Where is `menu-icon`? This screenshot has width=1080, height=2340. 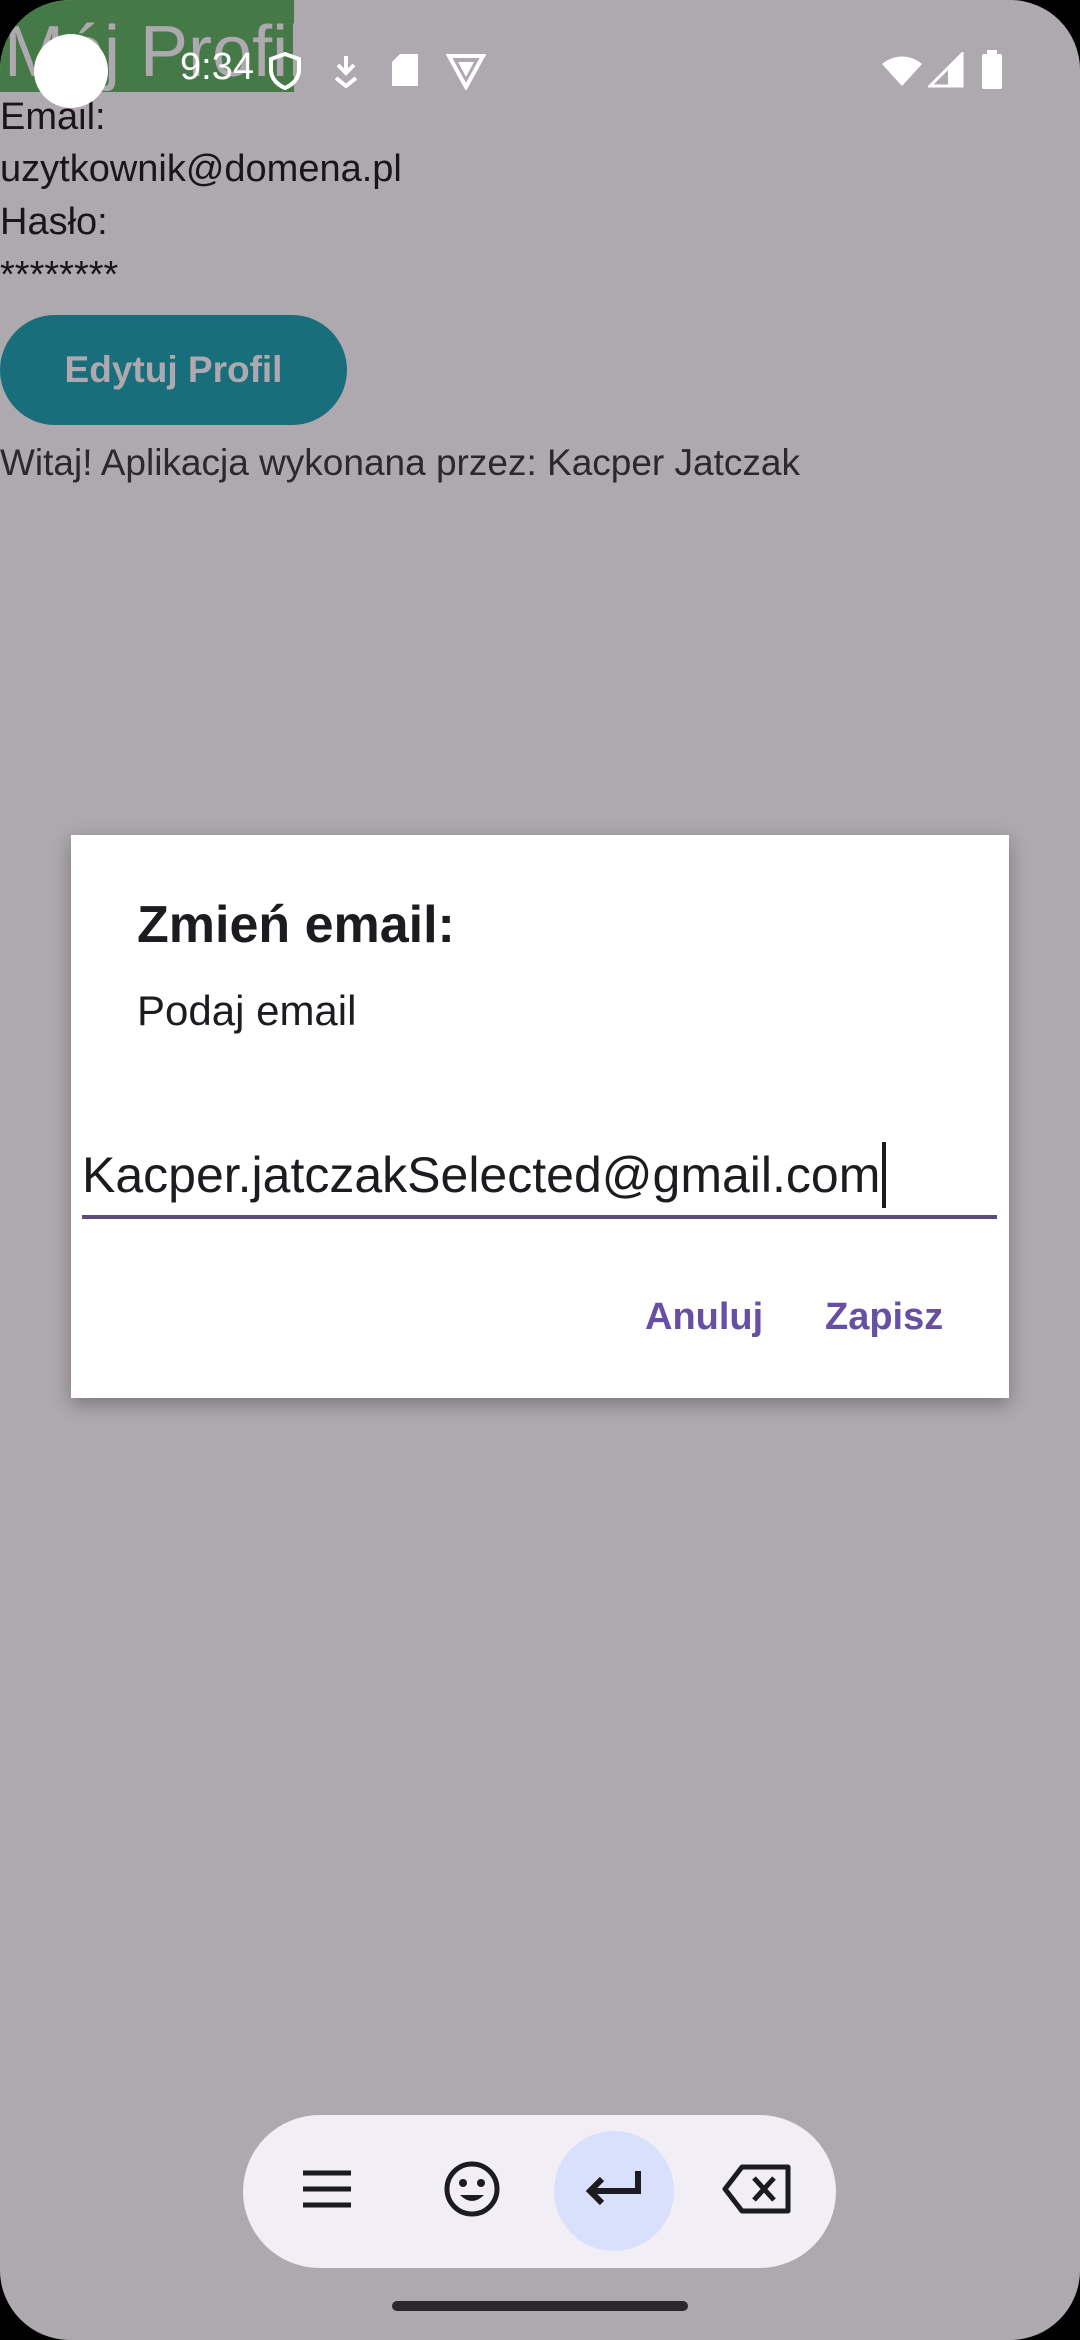
menu-icon is located at coordinates (327, 2191).